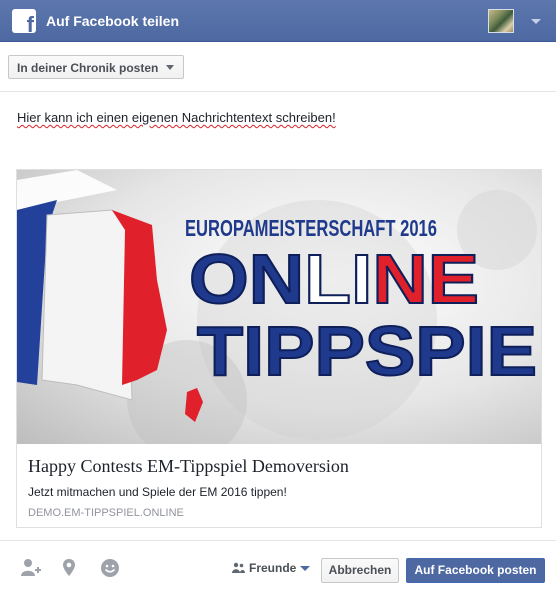 Image resolution: width=556 pixels, height=601 pixels. I want to click on banner-headline: EUROPAMEISTERSCHAFT 2016, so click(311, 228).